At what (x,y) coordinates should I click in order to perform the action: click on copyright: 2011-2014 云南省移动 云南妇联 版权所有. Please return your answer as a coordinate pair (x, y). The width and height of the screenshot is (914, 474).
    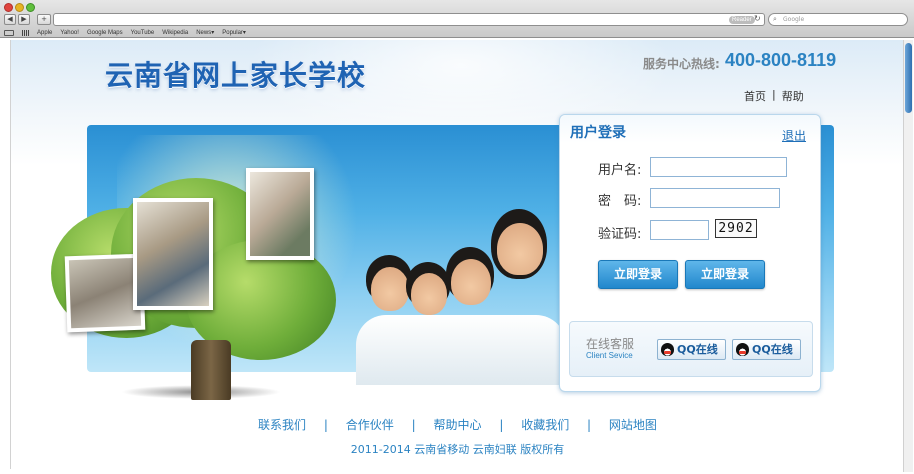
    Looking at the image, I should click on (457, 449).